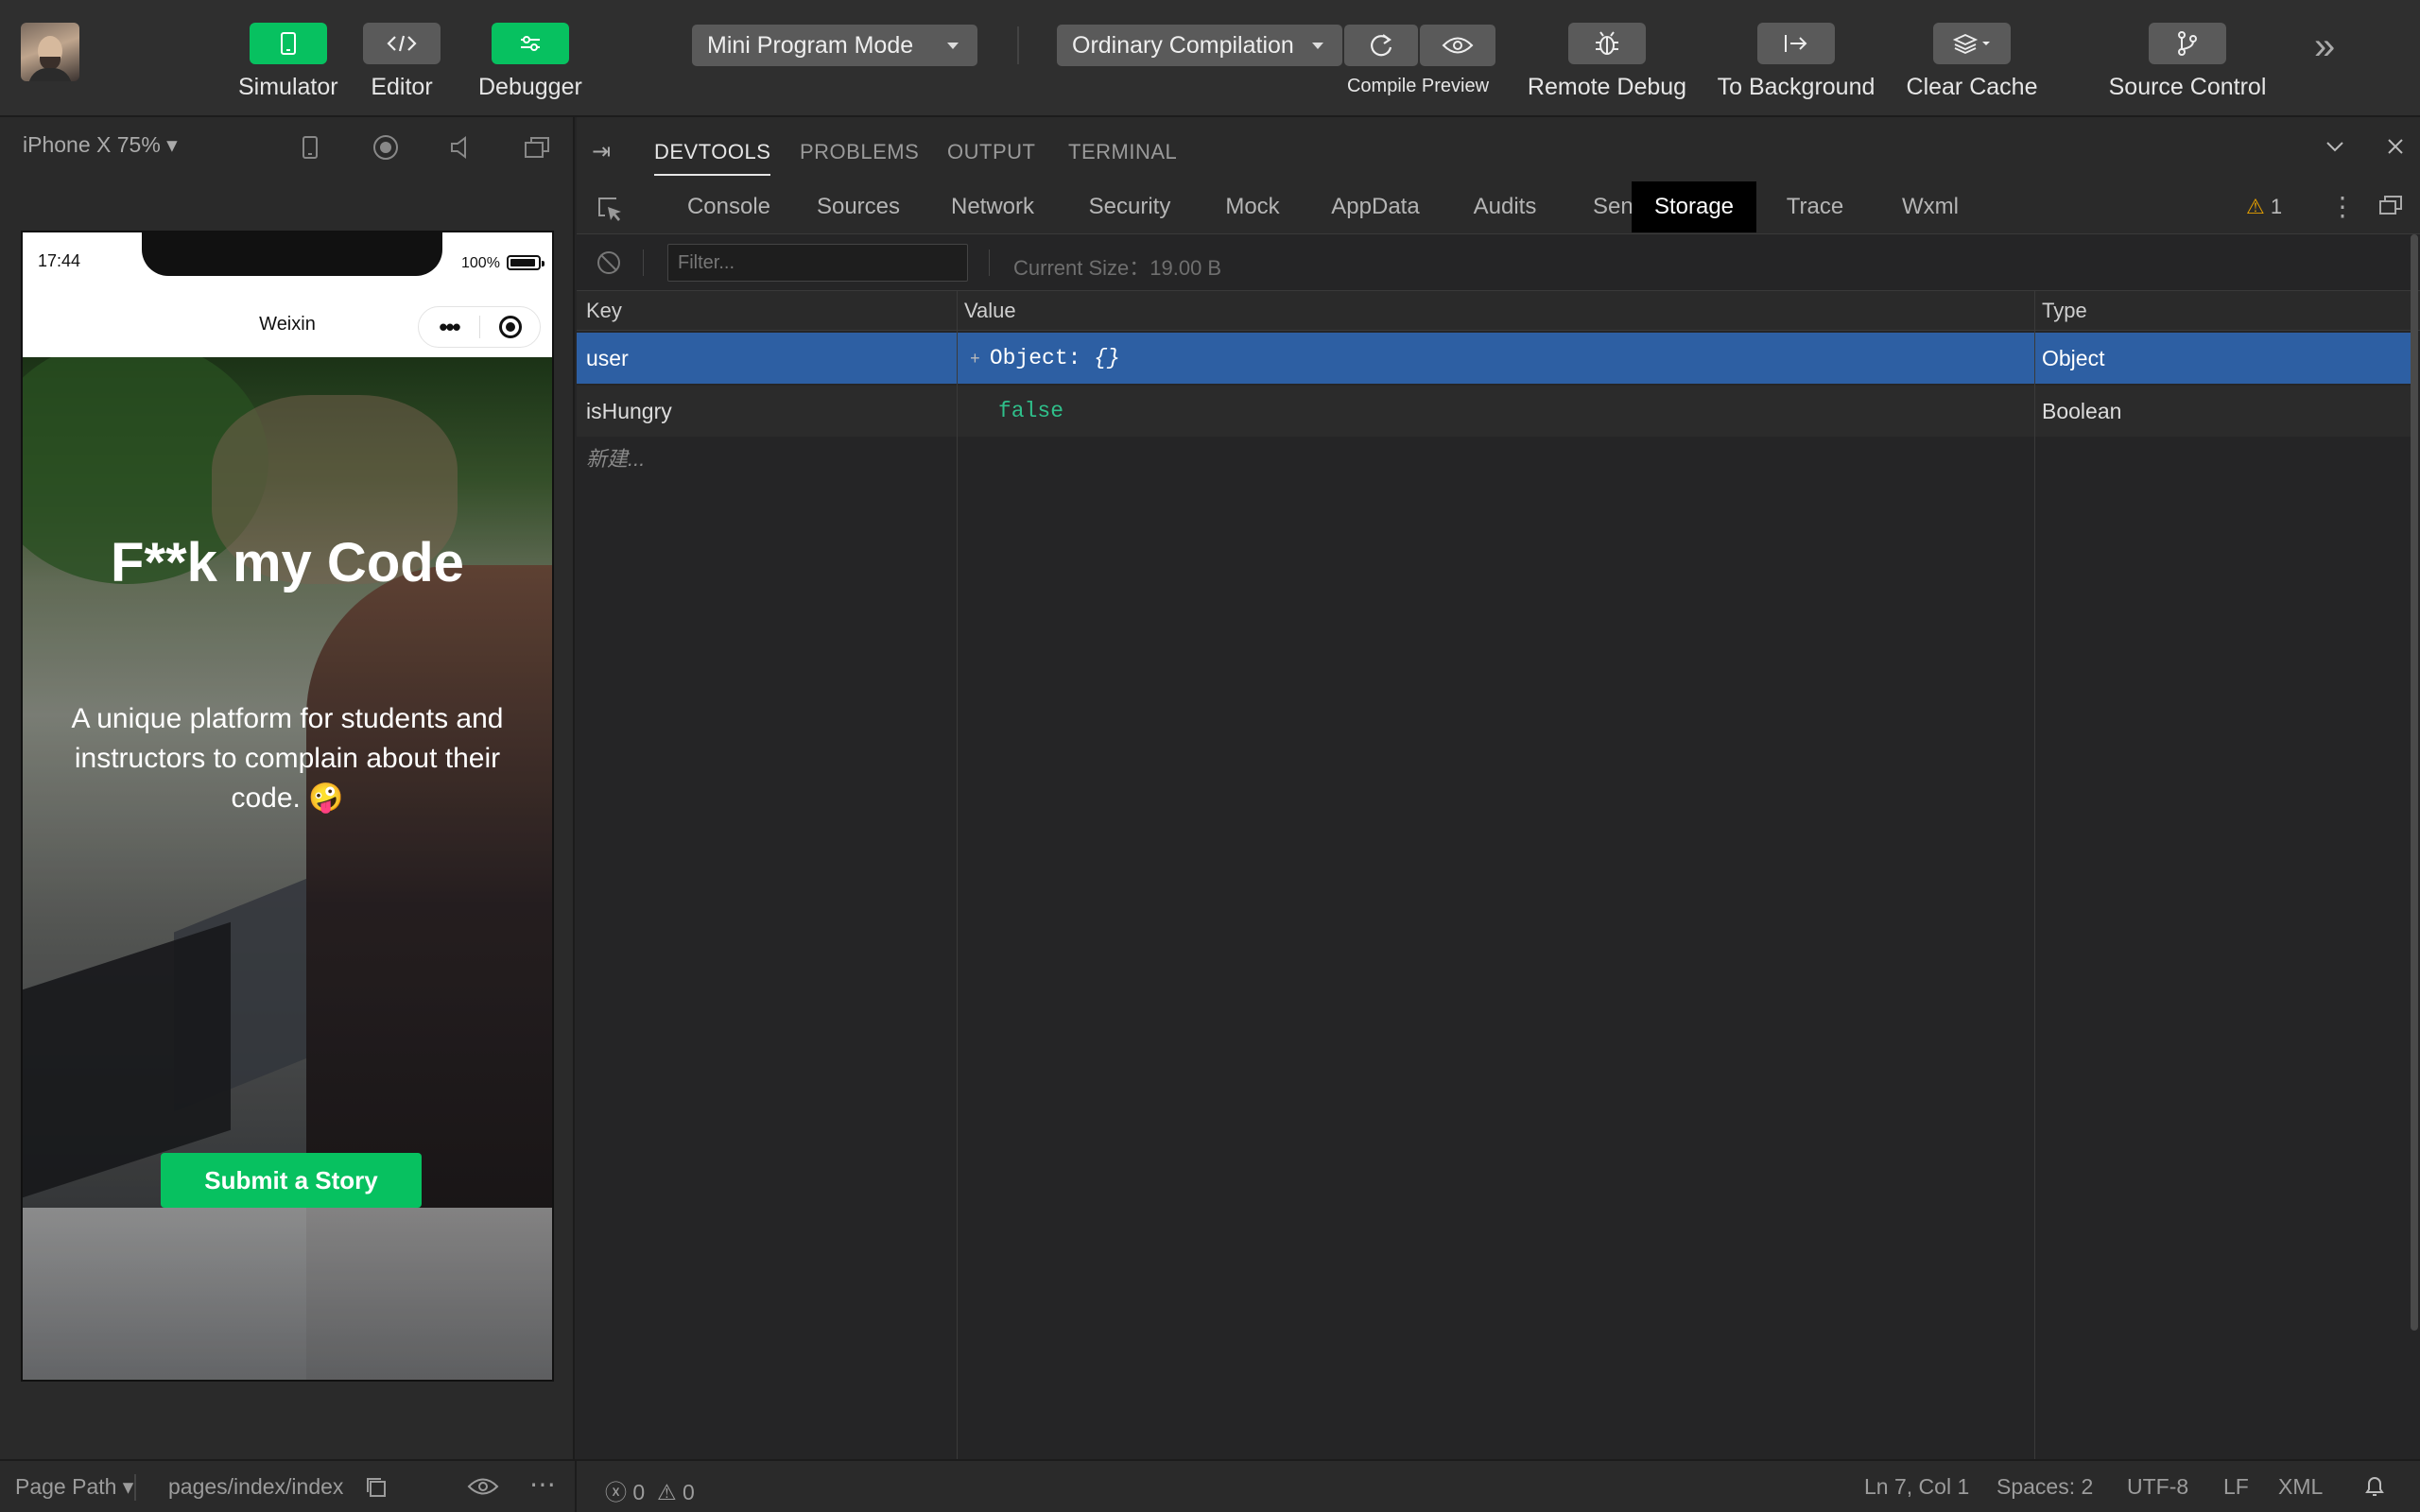  I want to click on tab-output: OUTPUT, so click(991, 152).